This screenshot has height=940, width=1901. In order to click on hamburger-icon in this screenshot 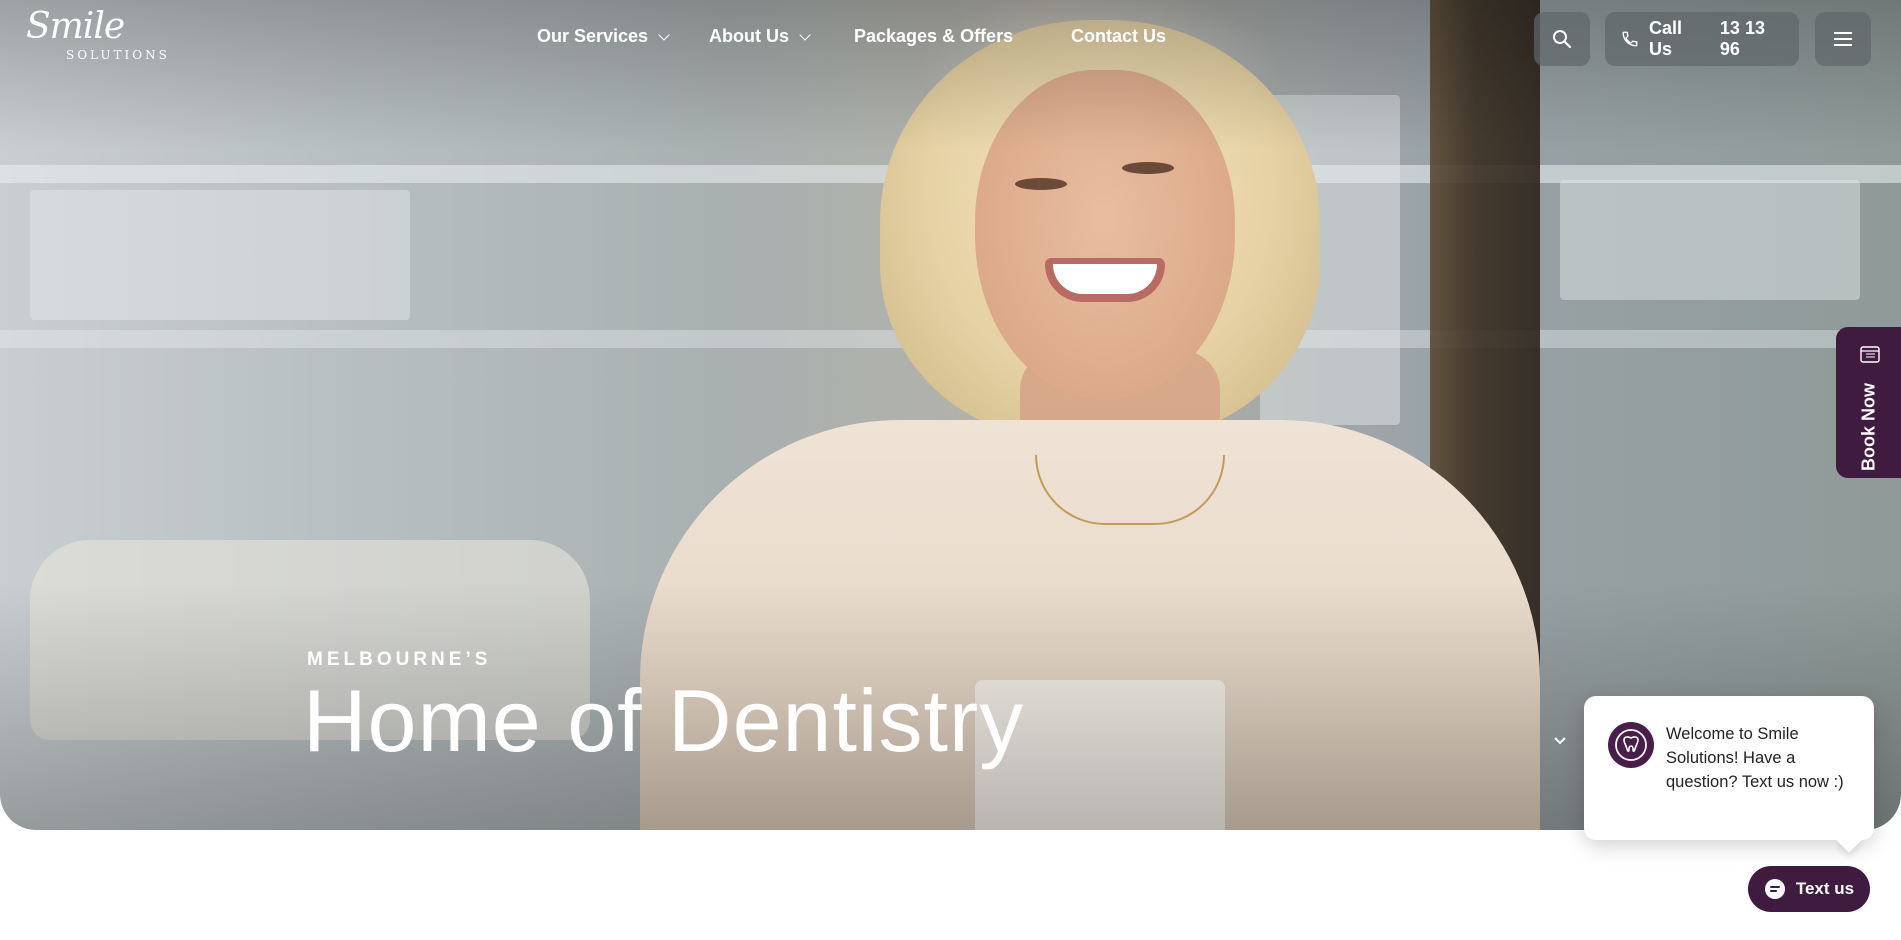, I will do `click(1843, 39)`.